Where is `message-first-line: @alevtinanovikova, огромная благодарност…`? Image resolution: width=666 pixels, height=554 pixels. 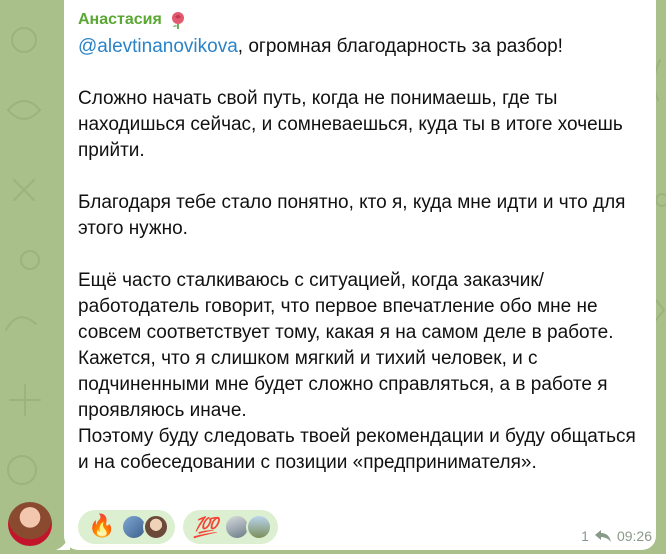 message-first-line: @alevtinanovikova, огромная благодарност… is located at coordinates (363, 47).